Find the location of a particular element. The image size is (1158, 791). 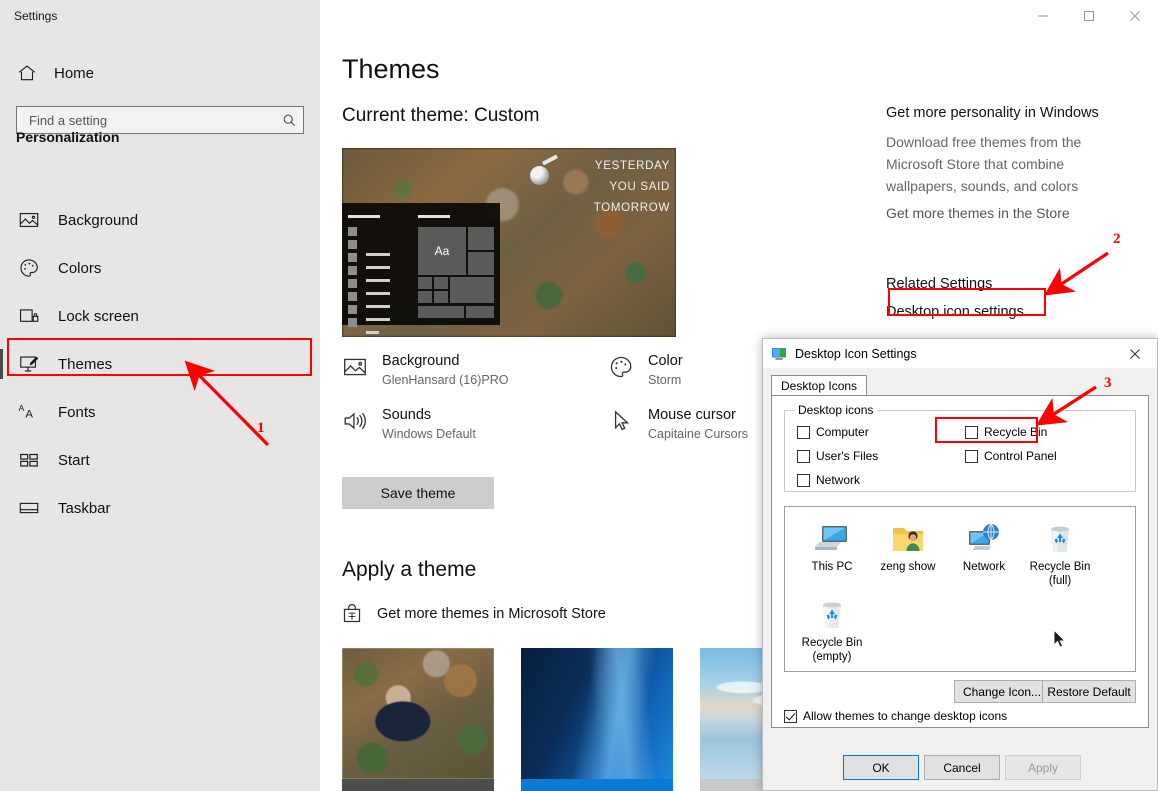

checkbox-network: Network is located at coordinates (828, 480).